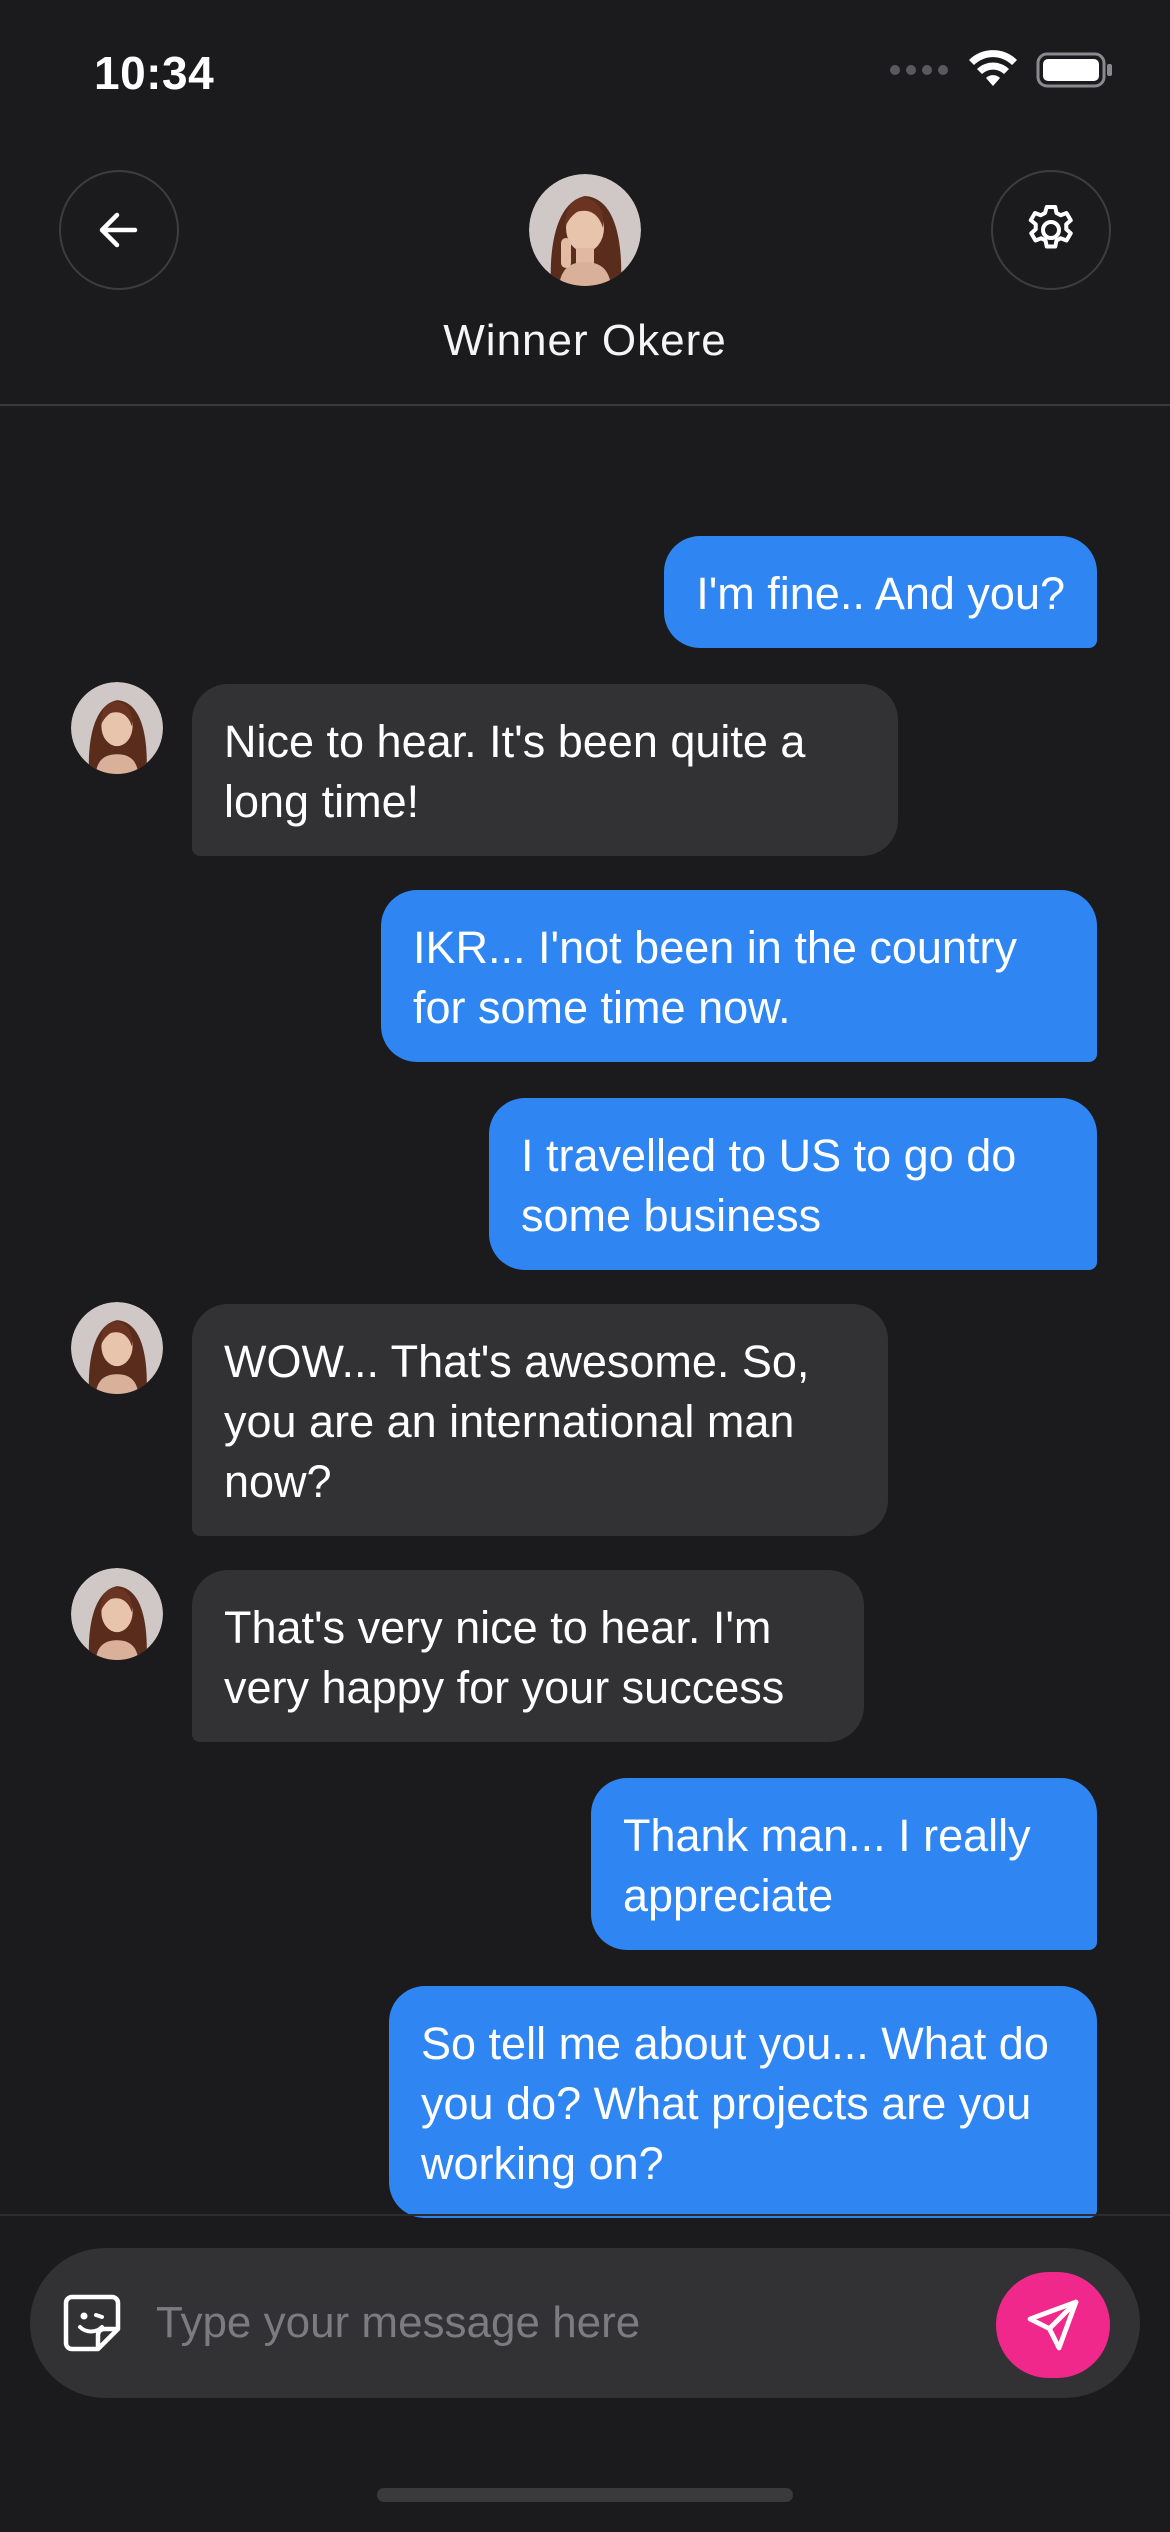 The width and height of the screenshot is (1170, 2532). I want to click on status-bar: 10:34, so click(585, 70).